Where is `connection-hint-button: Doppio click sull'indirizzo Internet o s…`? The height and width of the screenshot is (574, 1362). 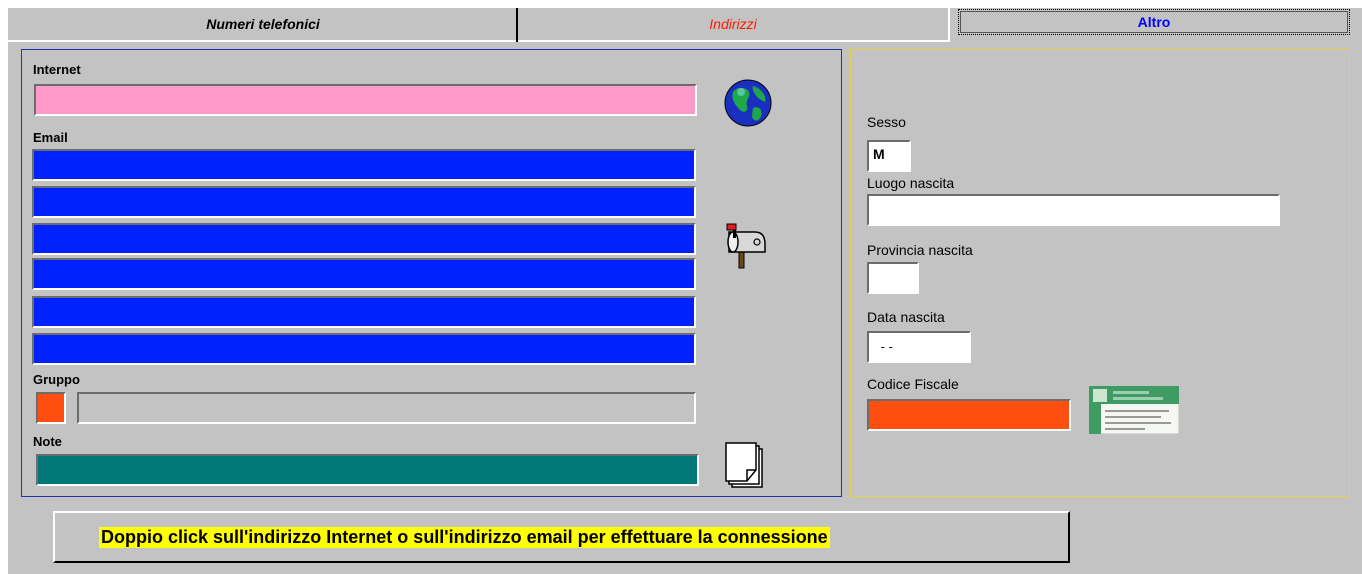
connection-hint-button: Doppio click sull'indirizzo Internet o s… is located at coordinates (561, 537).